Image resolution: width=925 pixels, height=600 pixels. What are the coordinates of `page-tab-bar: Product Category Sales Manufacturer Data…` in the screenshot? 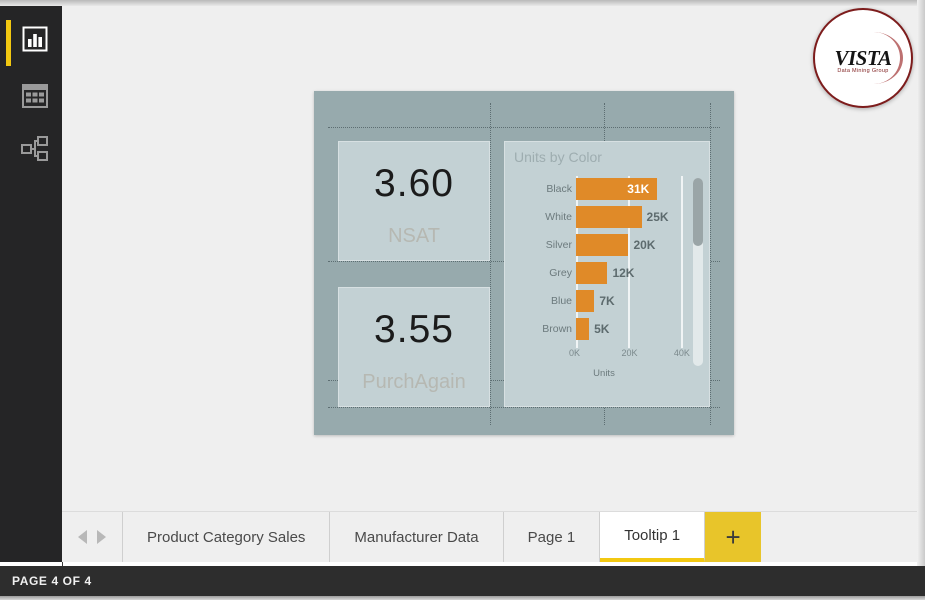 It's located at (489, 536).